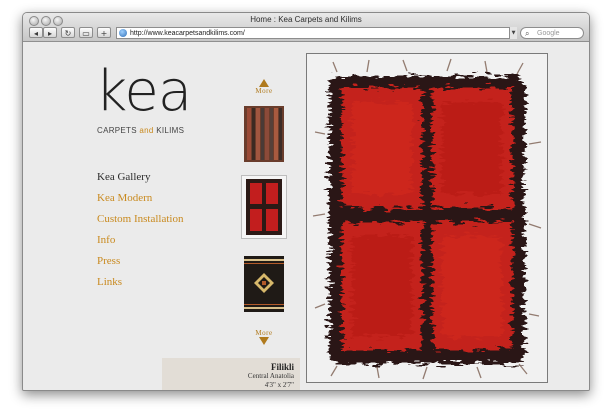 The height and width of the screenshot is (420, 611). I want to click on nav-custom-installation: Custom Installation, so click(140, 219).